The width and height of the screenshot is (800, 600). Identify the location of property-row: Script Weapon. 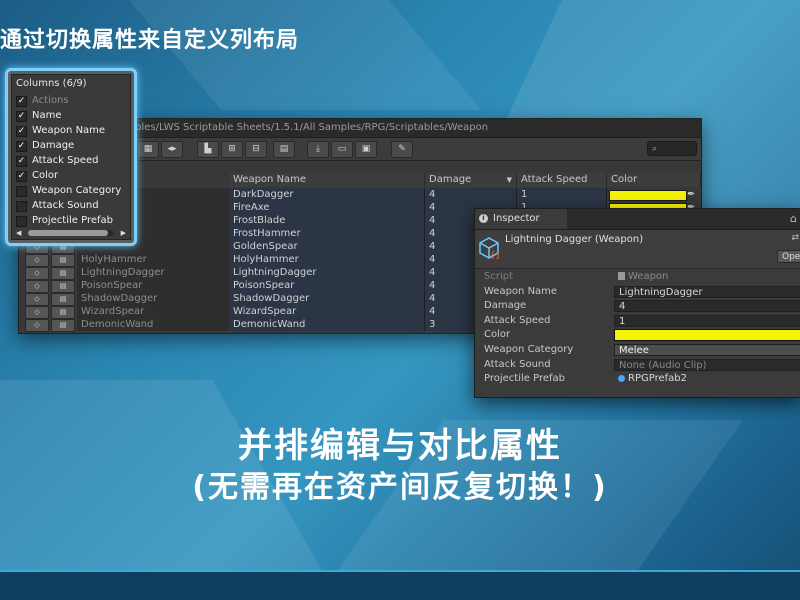
(637, 277).